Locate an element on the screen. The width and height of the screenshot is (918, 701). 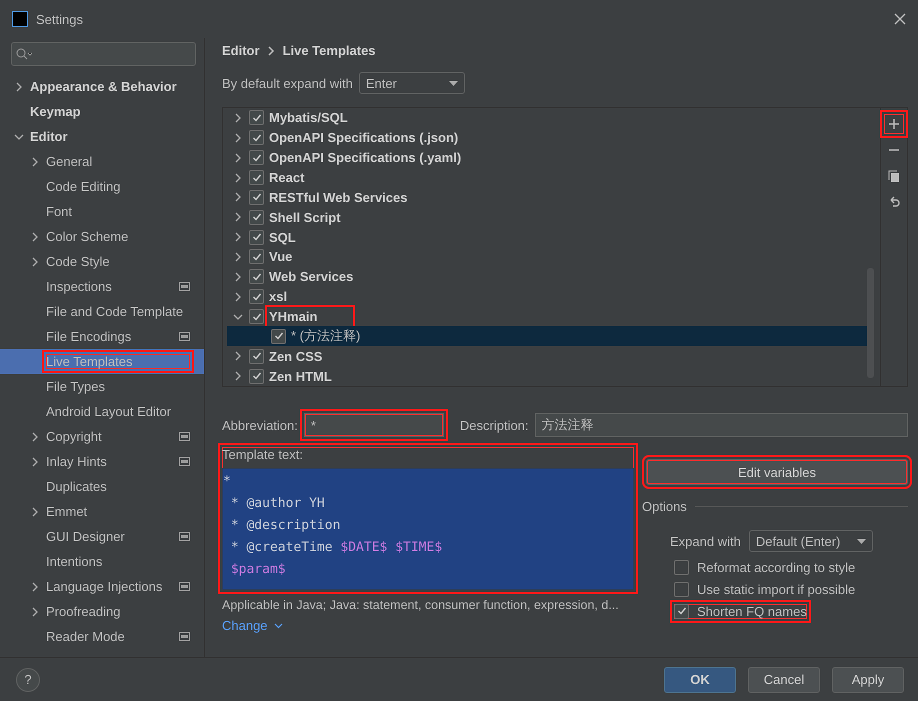
tree-row: Web Services is located at coordinates (547, 276).